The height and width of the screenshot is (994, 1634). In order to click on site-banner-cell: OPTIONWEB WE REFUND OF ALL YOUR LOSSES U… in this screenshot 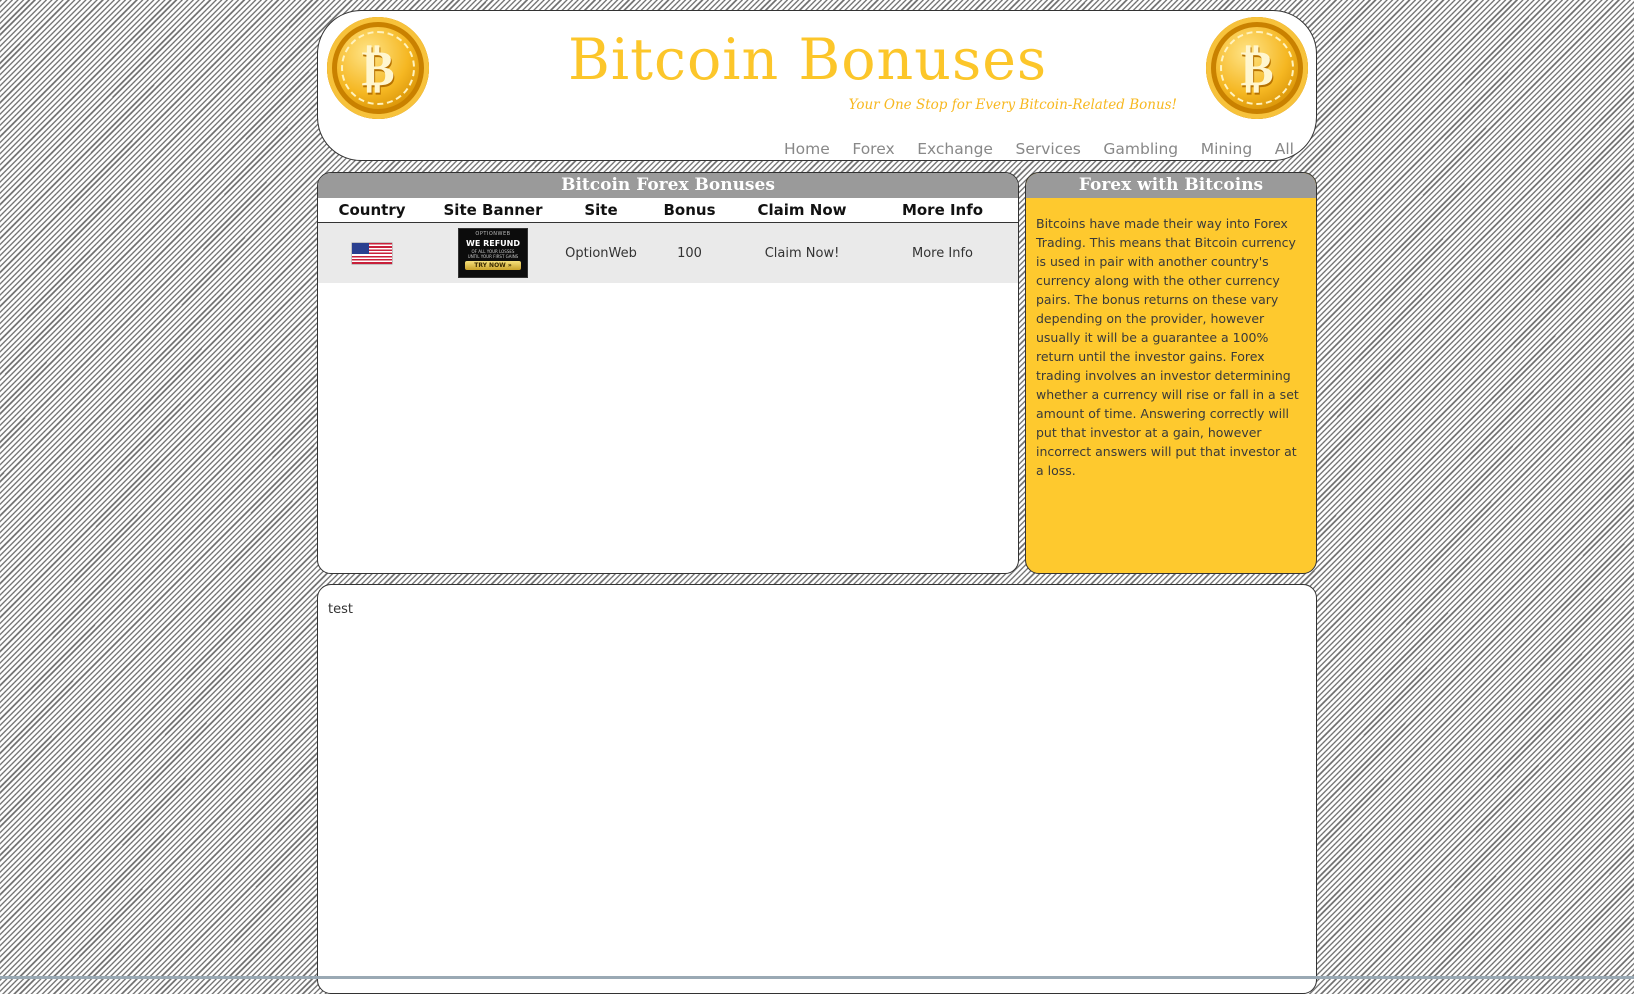, I will do `click(493, 252)`.